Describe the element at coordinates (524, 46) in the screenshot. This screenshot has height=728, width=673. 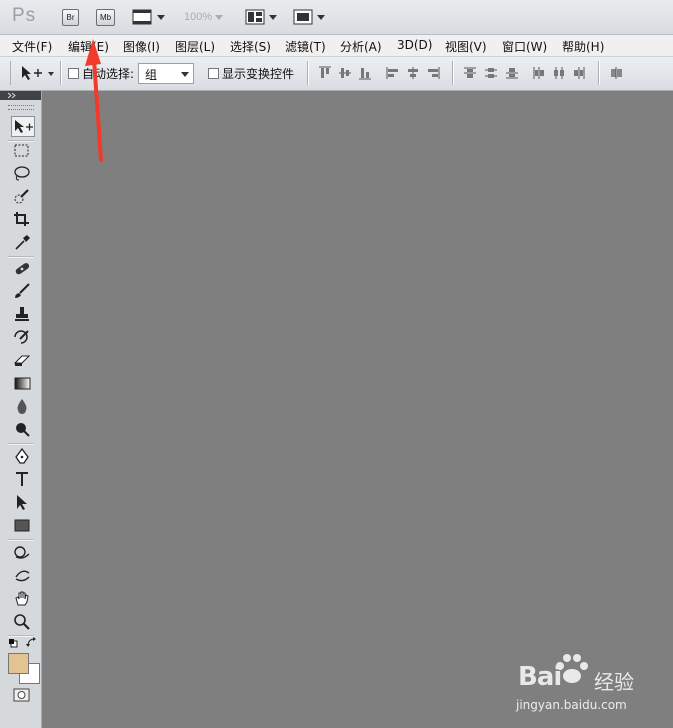
I see `menu-window: 窗口(W)` at that location.